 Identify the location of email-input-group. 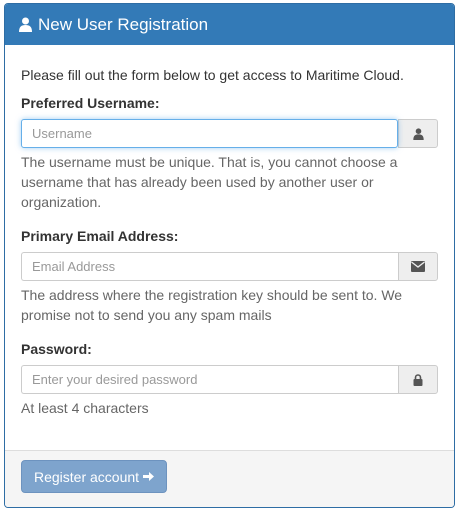
(229, 266).